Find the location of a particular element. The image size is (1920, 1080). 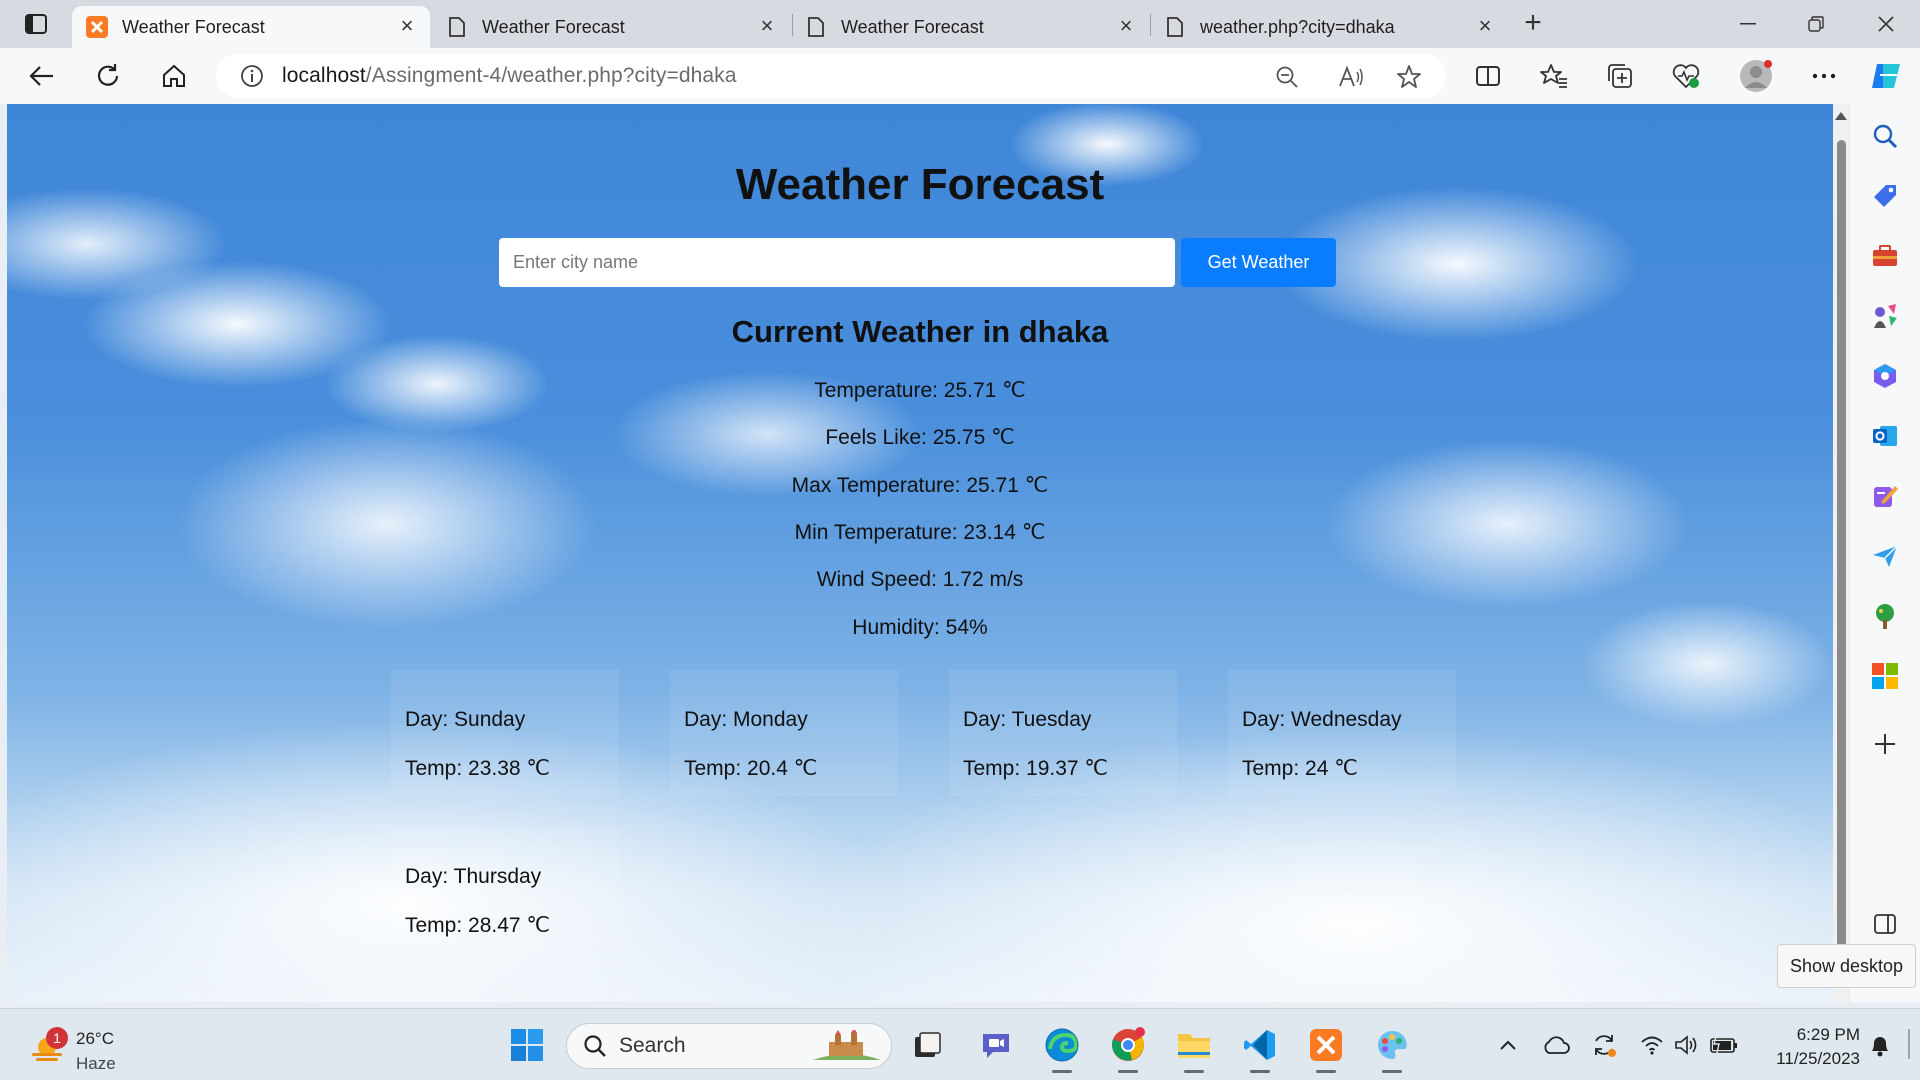

weather-widget: 1 26°C Haze is located at coordinates (83, 1045).